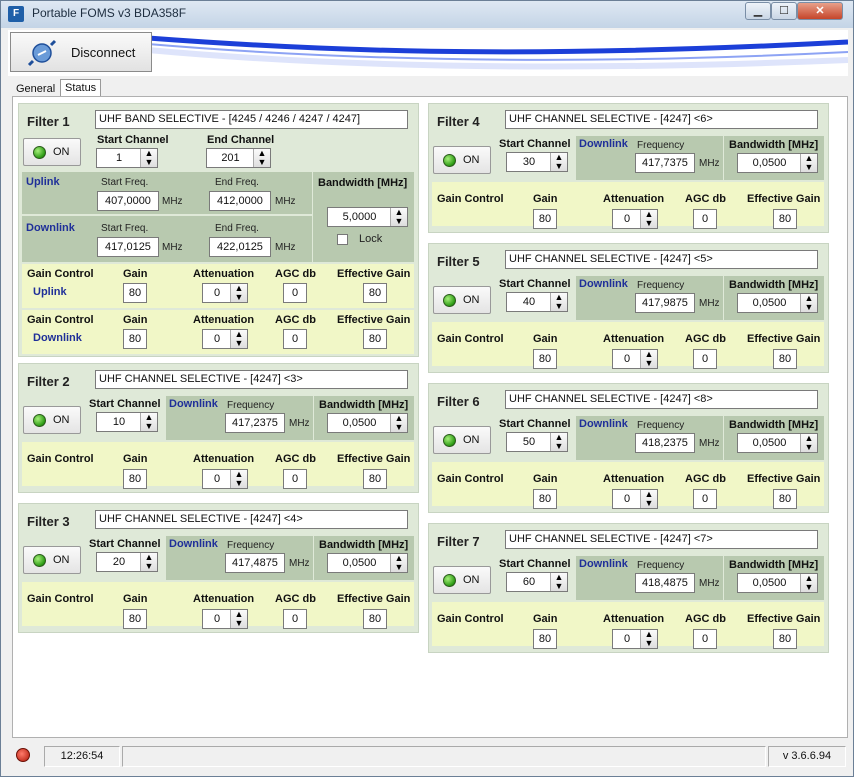 Image resolution: width=854 pixels, height=777 pixels. What do you see at coordinates (125, 182) in the screenshot?
I see `start-freq-label: Start Freq.` at bounding box center [125, 182].